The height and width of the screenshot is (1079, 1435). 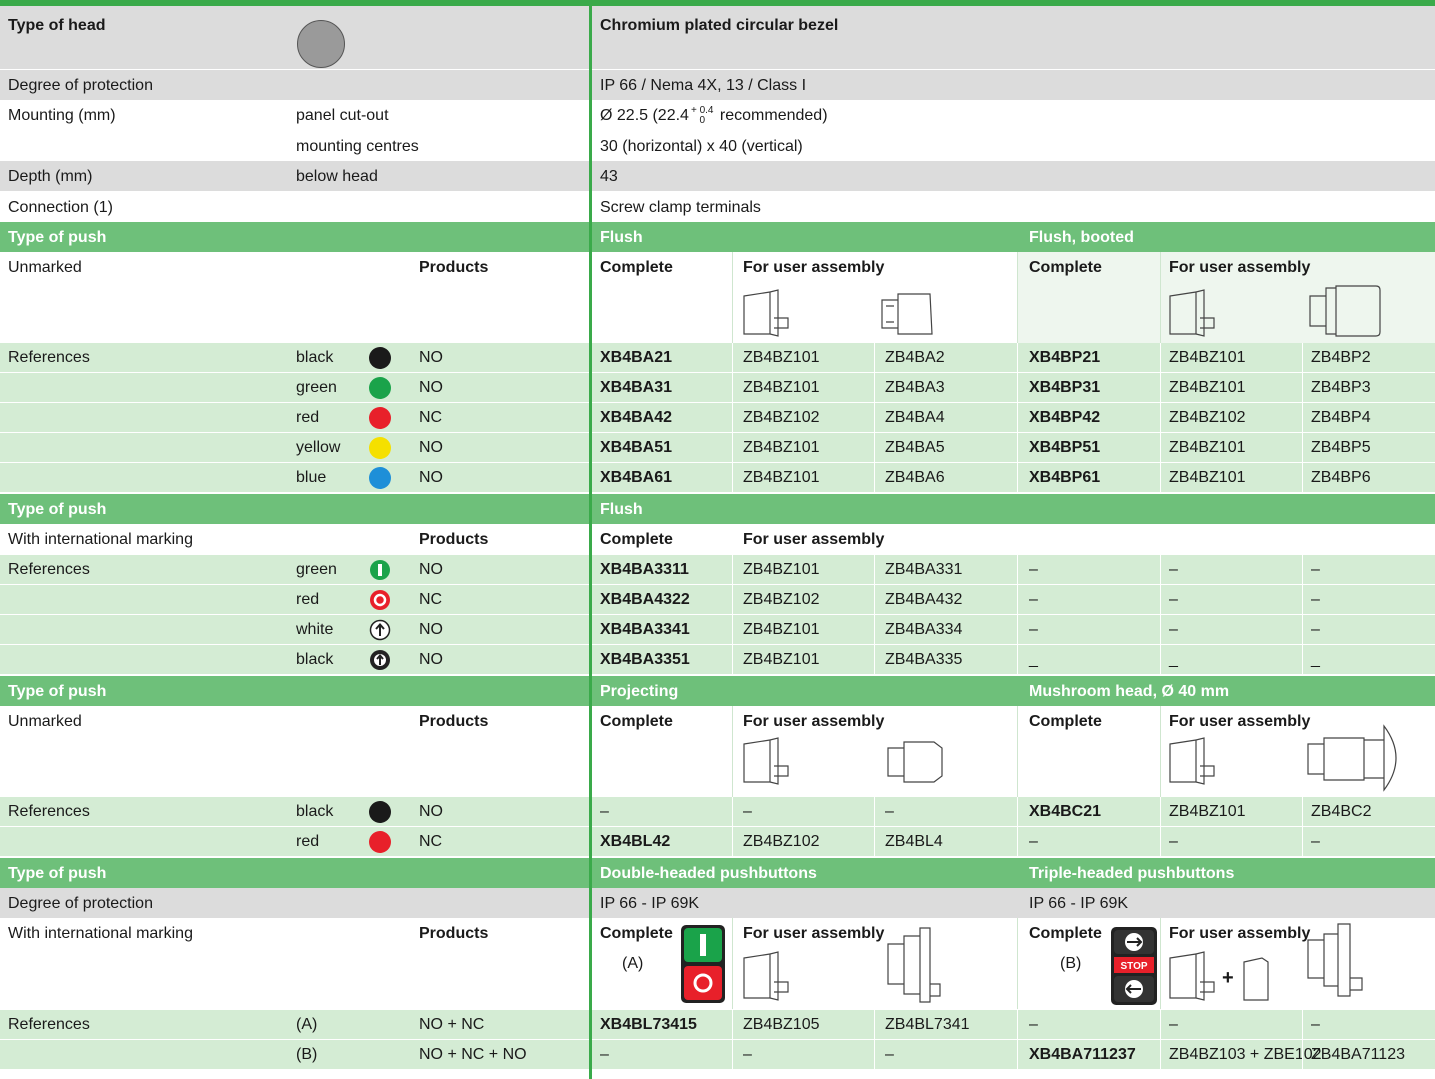 What do you see at coordinates (1033, 659) in the screenshot?
I see `complete-ref: _` at bounding box center [1033, 659].